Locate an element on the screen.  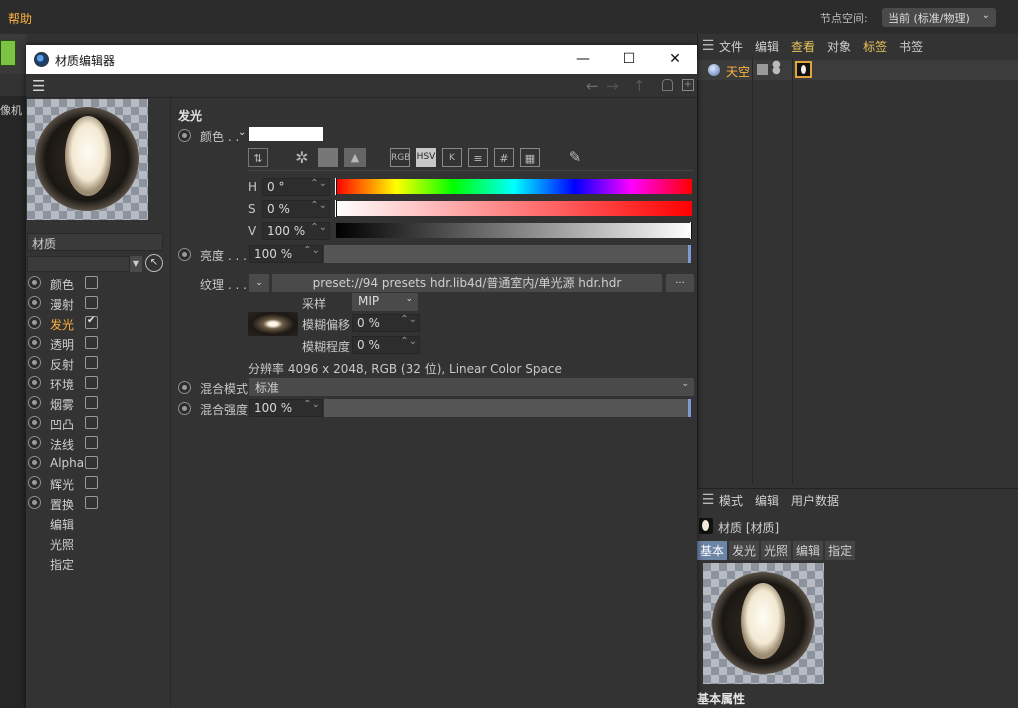
tab-assign: 指定 is located at coordinates (840, 550).